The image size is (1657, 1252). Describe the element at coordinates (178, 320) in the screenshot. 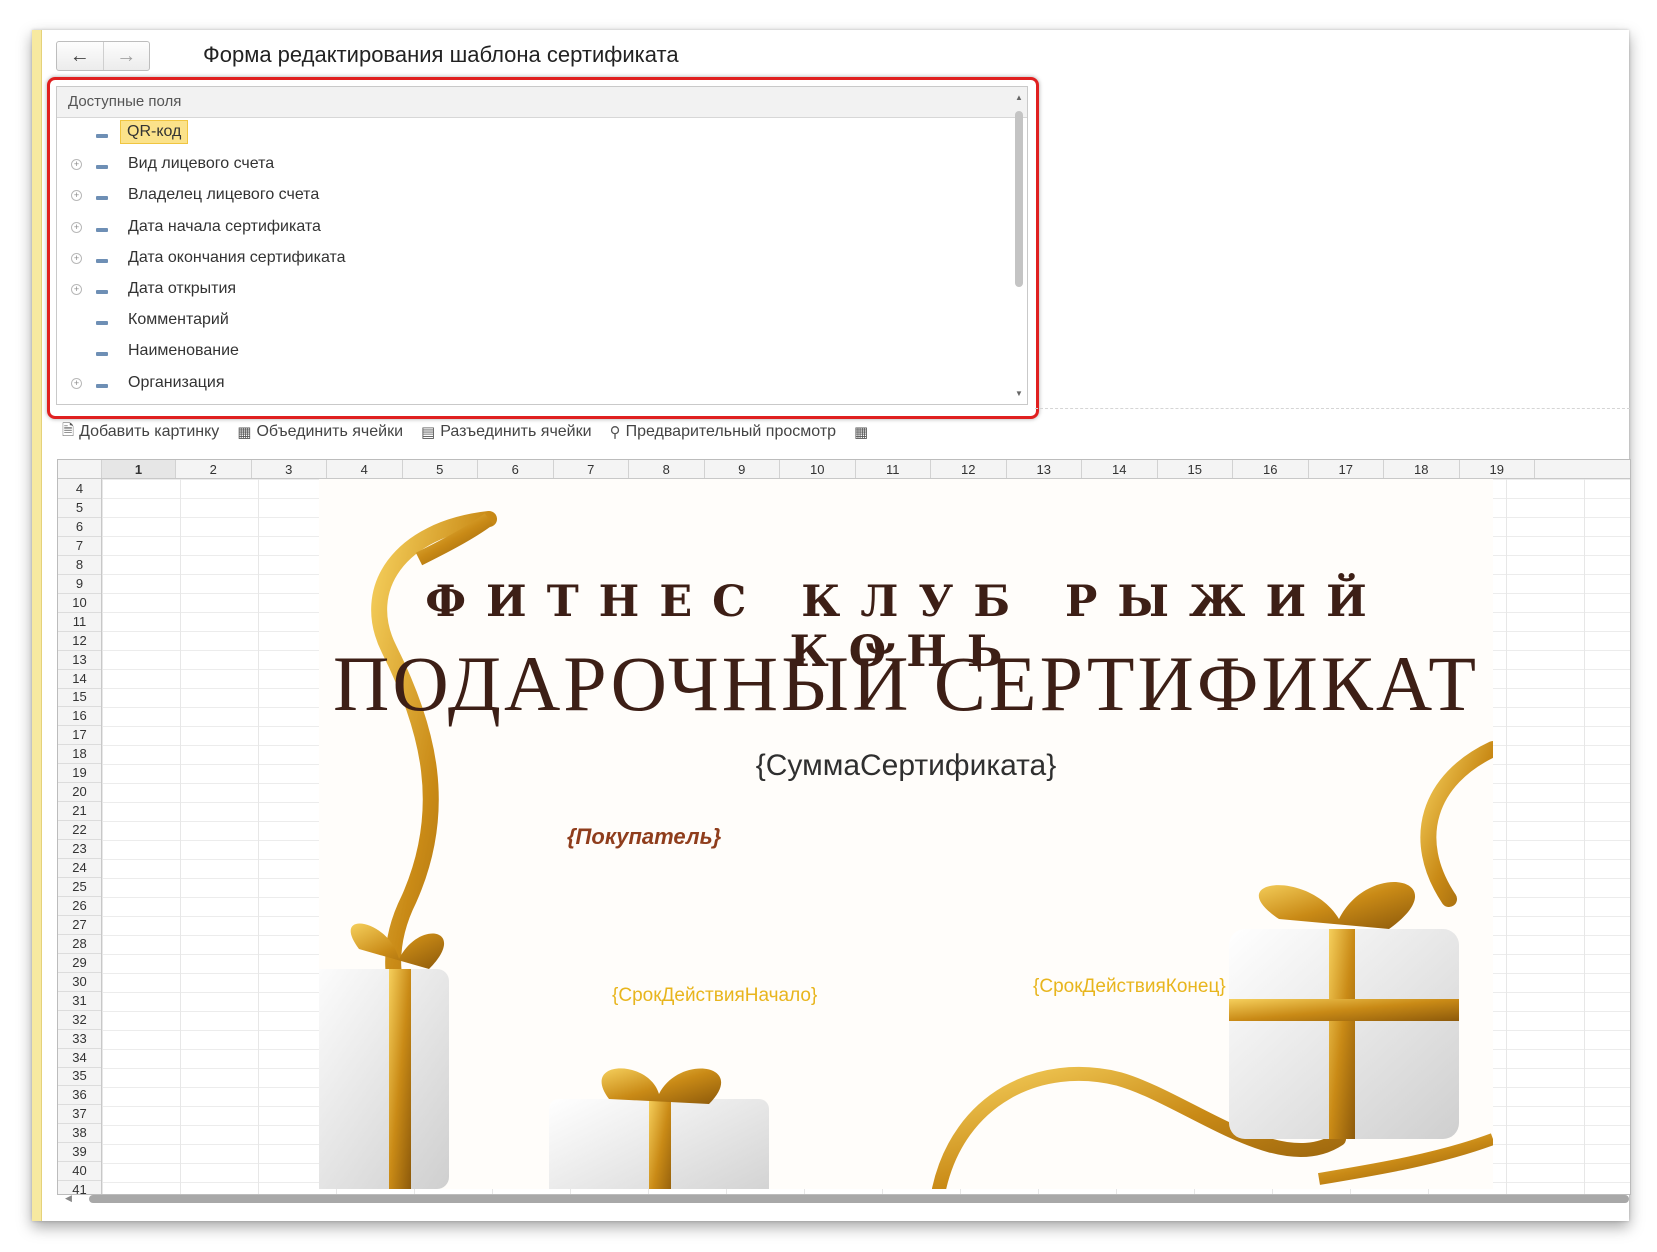

I see `field-item-label: Комментарий` at that location.